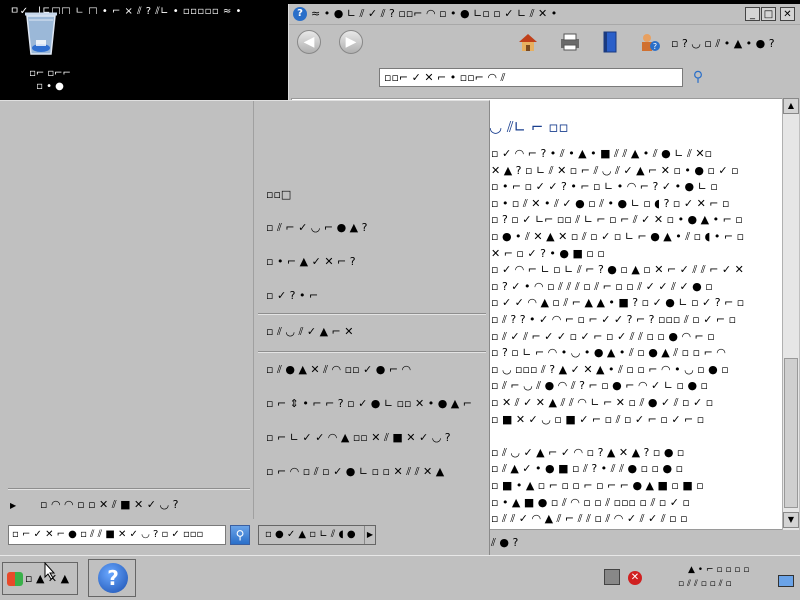 The image size is (800, 600). What do you see at coordinates (400, 577) in the screenshot?
I see `taskbar: ▫ ▲ ✕ ▲ ? ✕ ▲ • ⌐ ▫ ▫ ▫ ▫ ▫ ⫽ ⫽ ▫ ▫ ⫽ ▫` at bounding box center [400, 577].